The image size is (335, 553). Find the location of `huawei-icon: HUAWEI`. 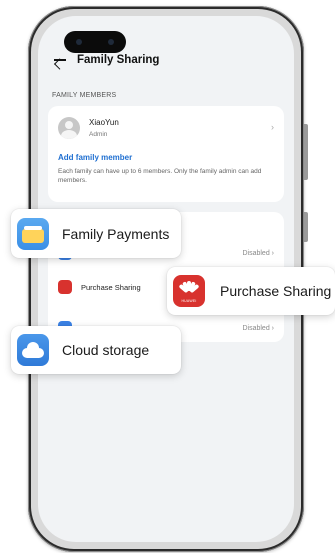

huawei-icon: HUAWEI is located at coordinates (189, 291).